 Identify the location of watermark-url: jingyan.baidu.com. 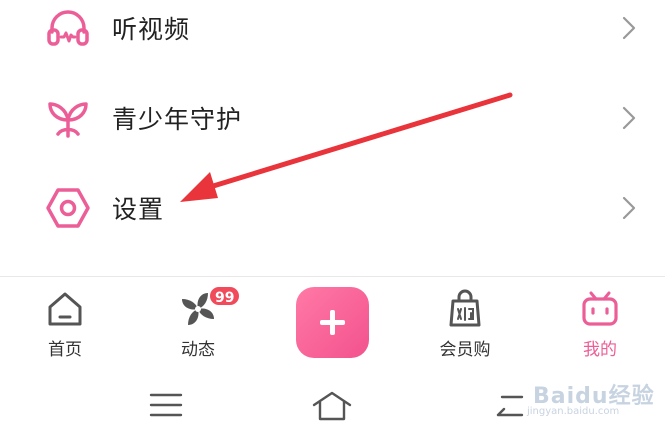
(573, 411).